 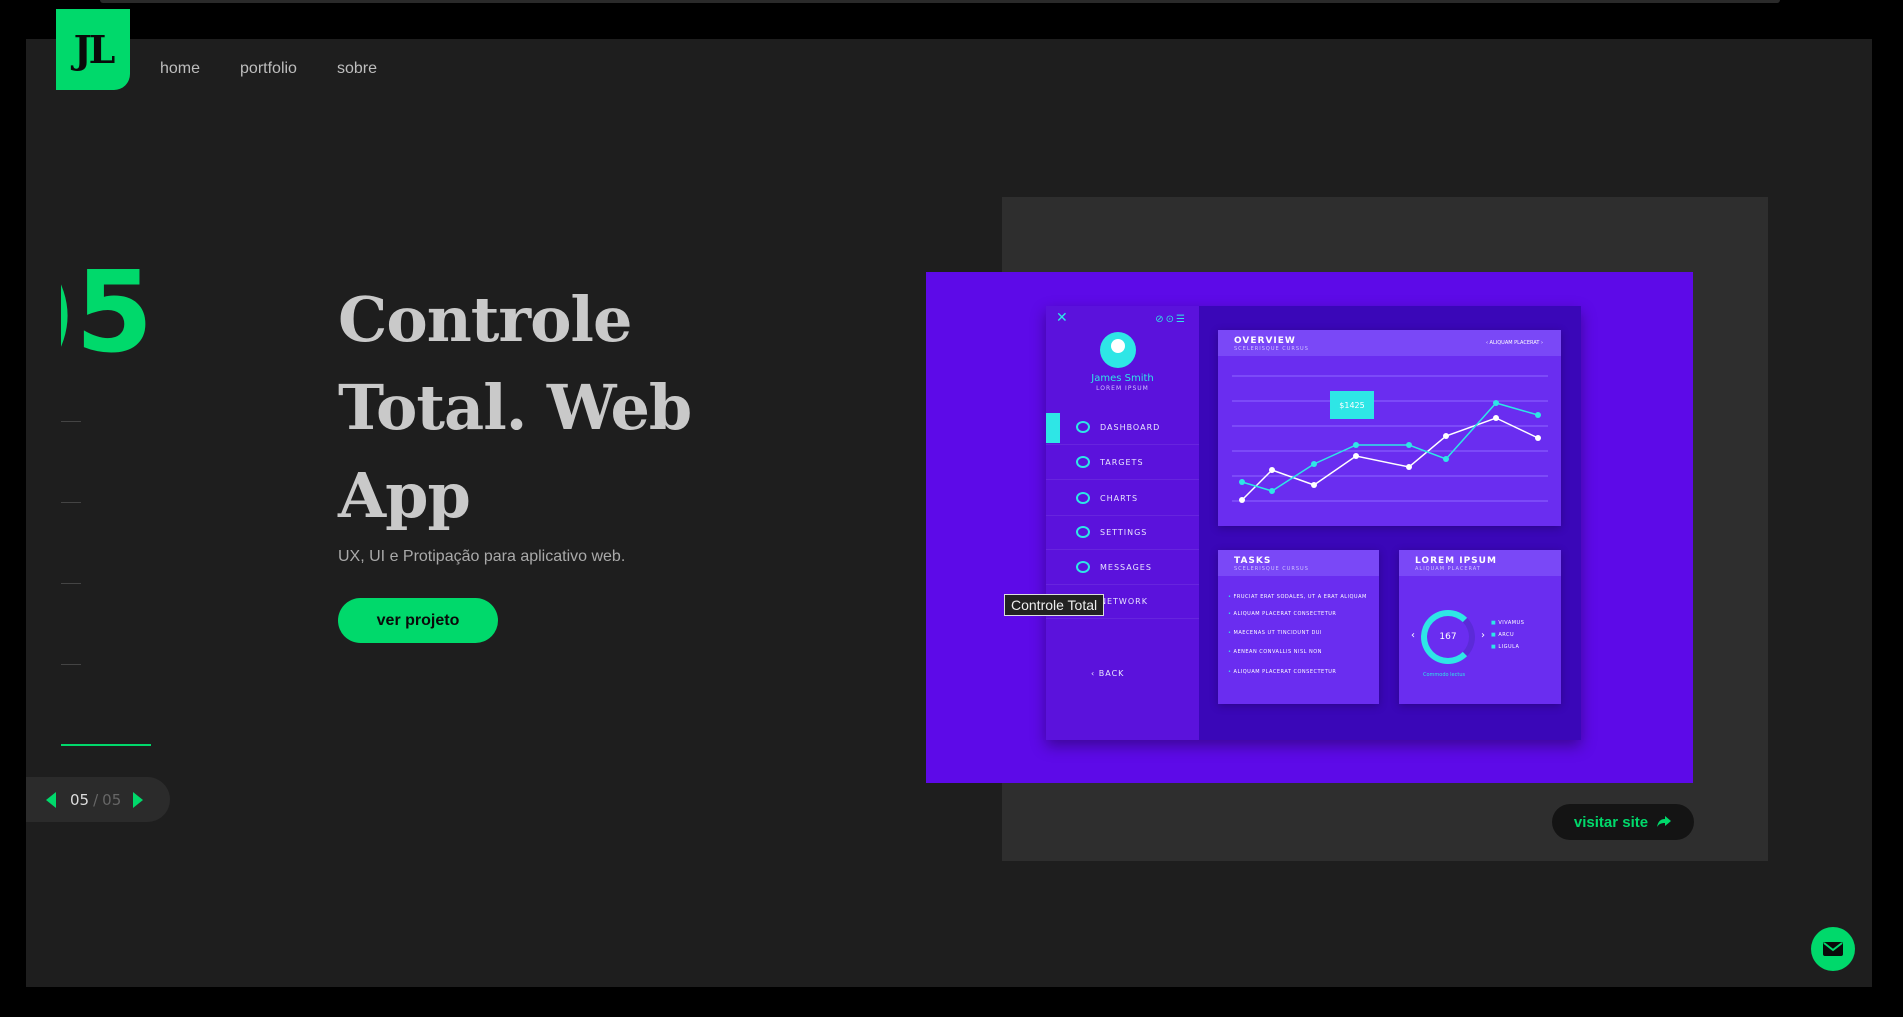 What do you see at coordinates (485, 319) in the screenshot?
I see `project-title-line-1: Controle` at bounding box center [485, 319].